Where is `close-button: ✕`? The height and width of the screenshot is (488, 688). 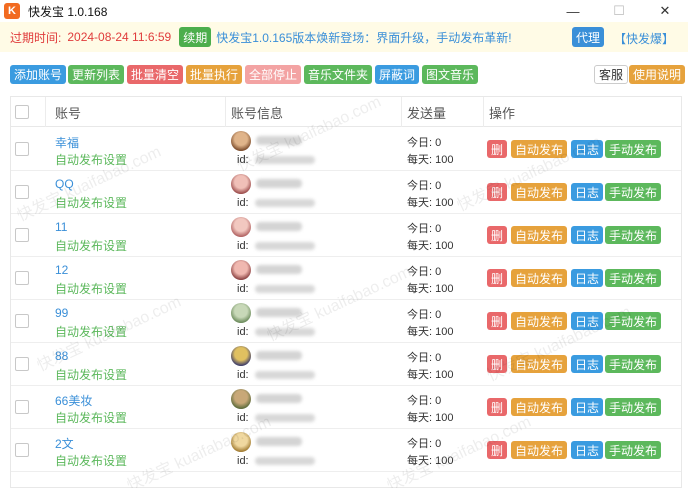
close-button: ✕ is located at coordinates (665, 11).